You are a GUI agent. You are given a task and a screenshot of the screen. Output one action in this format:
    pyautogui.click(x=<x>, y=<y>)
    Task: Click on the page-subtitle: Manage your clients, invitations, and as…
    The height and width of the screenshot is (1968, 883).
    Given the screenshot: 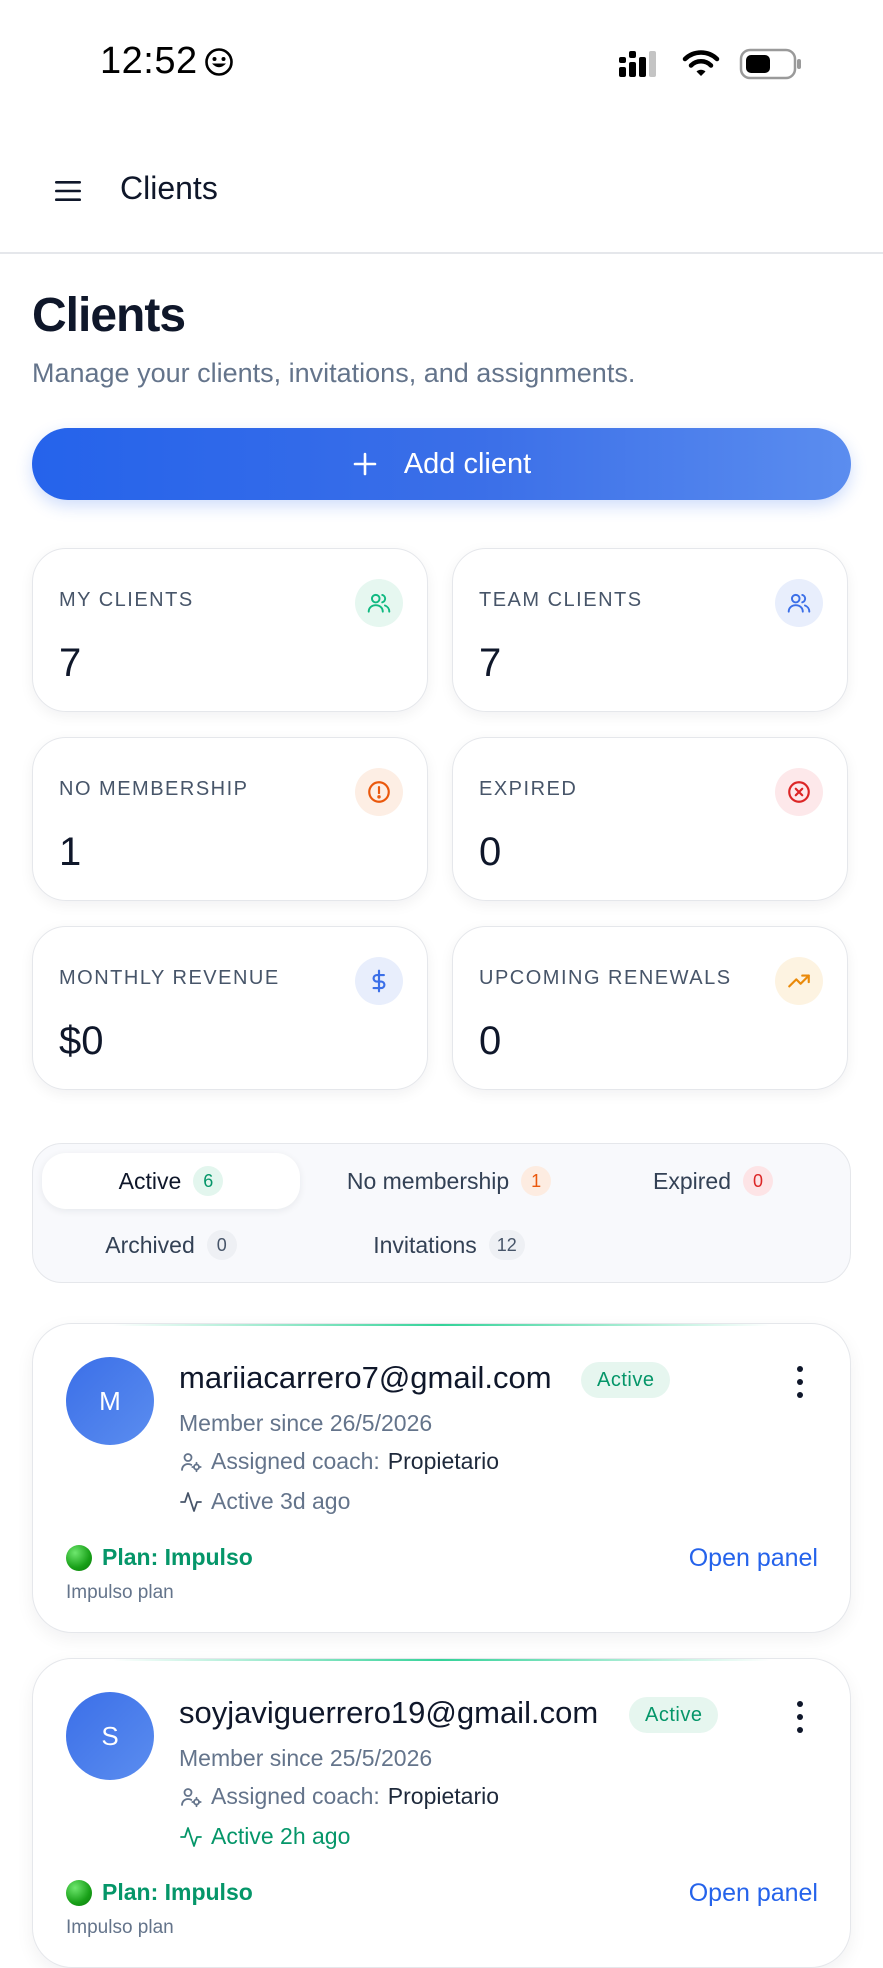 What is the action you would take?
    pyautogui.click(x=334, y=373)
    